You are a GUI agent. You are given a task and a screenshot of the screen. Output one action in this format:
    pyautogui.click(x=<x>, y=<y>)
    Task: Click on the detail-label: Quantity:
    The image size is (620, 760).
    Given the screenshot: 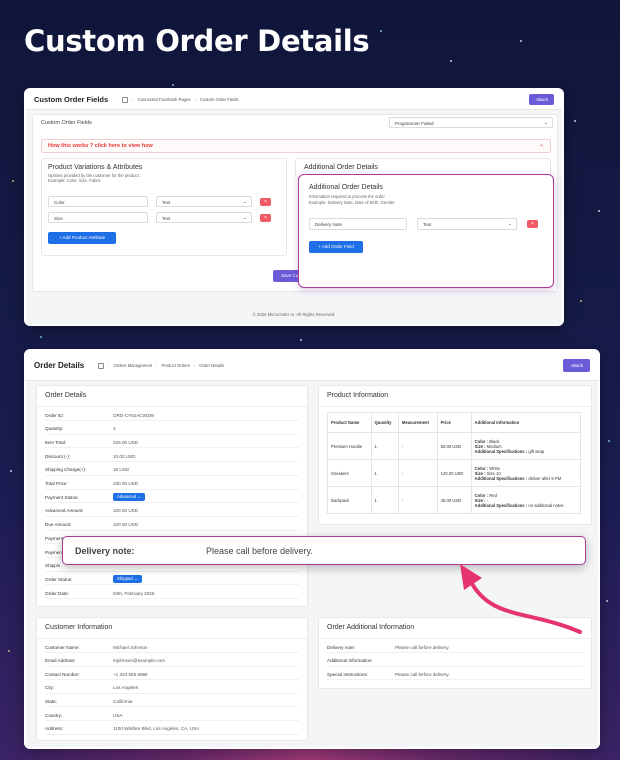 What is the action you would take?
    pyautogui.click(x=54, y=429)
    